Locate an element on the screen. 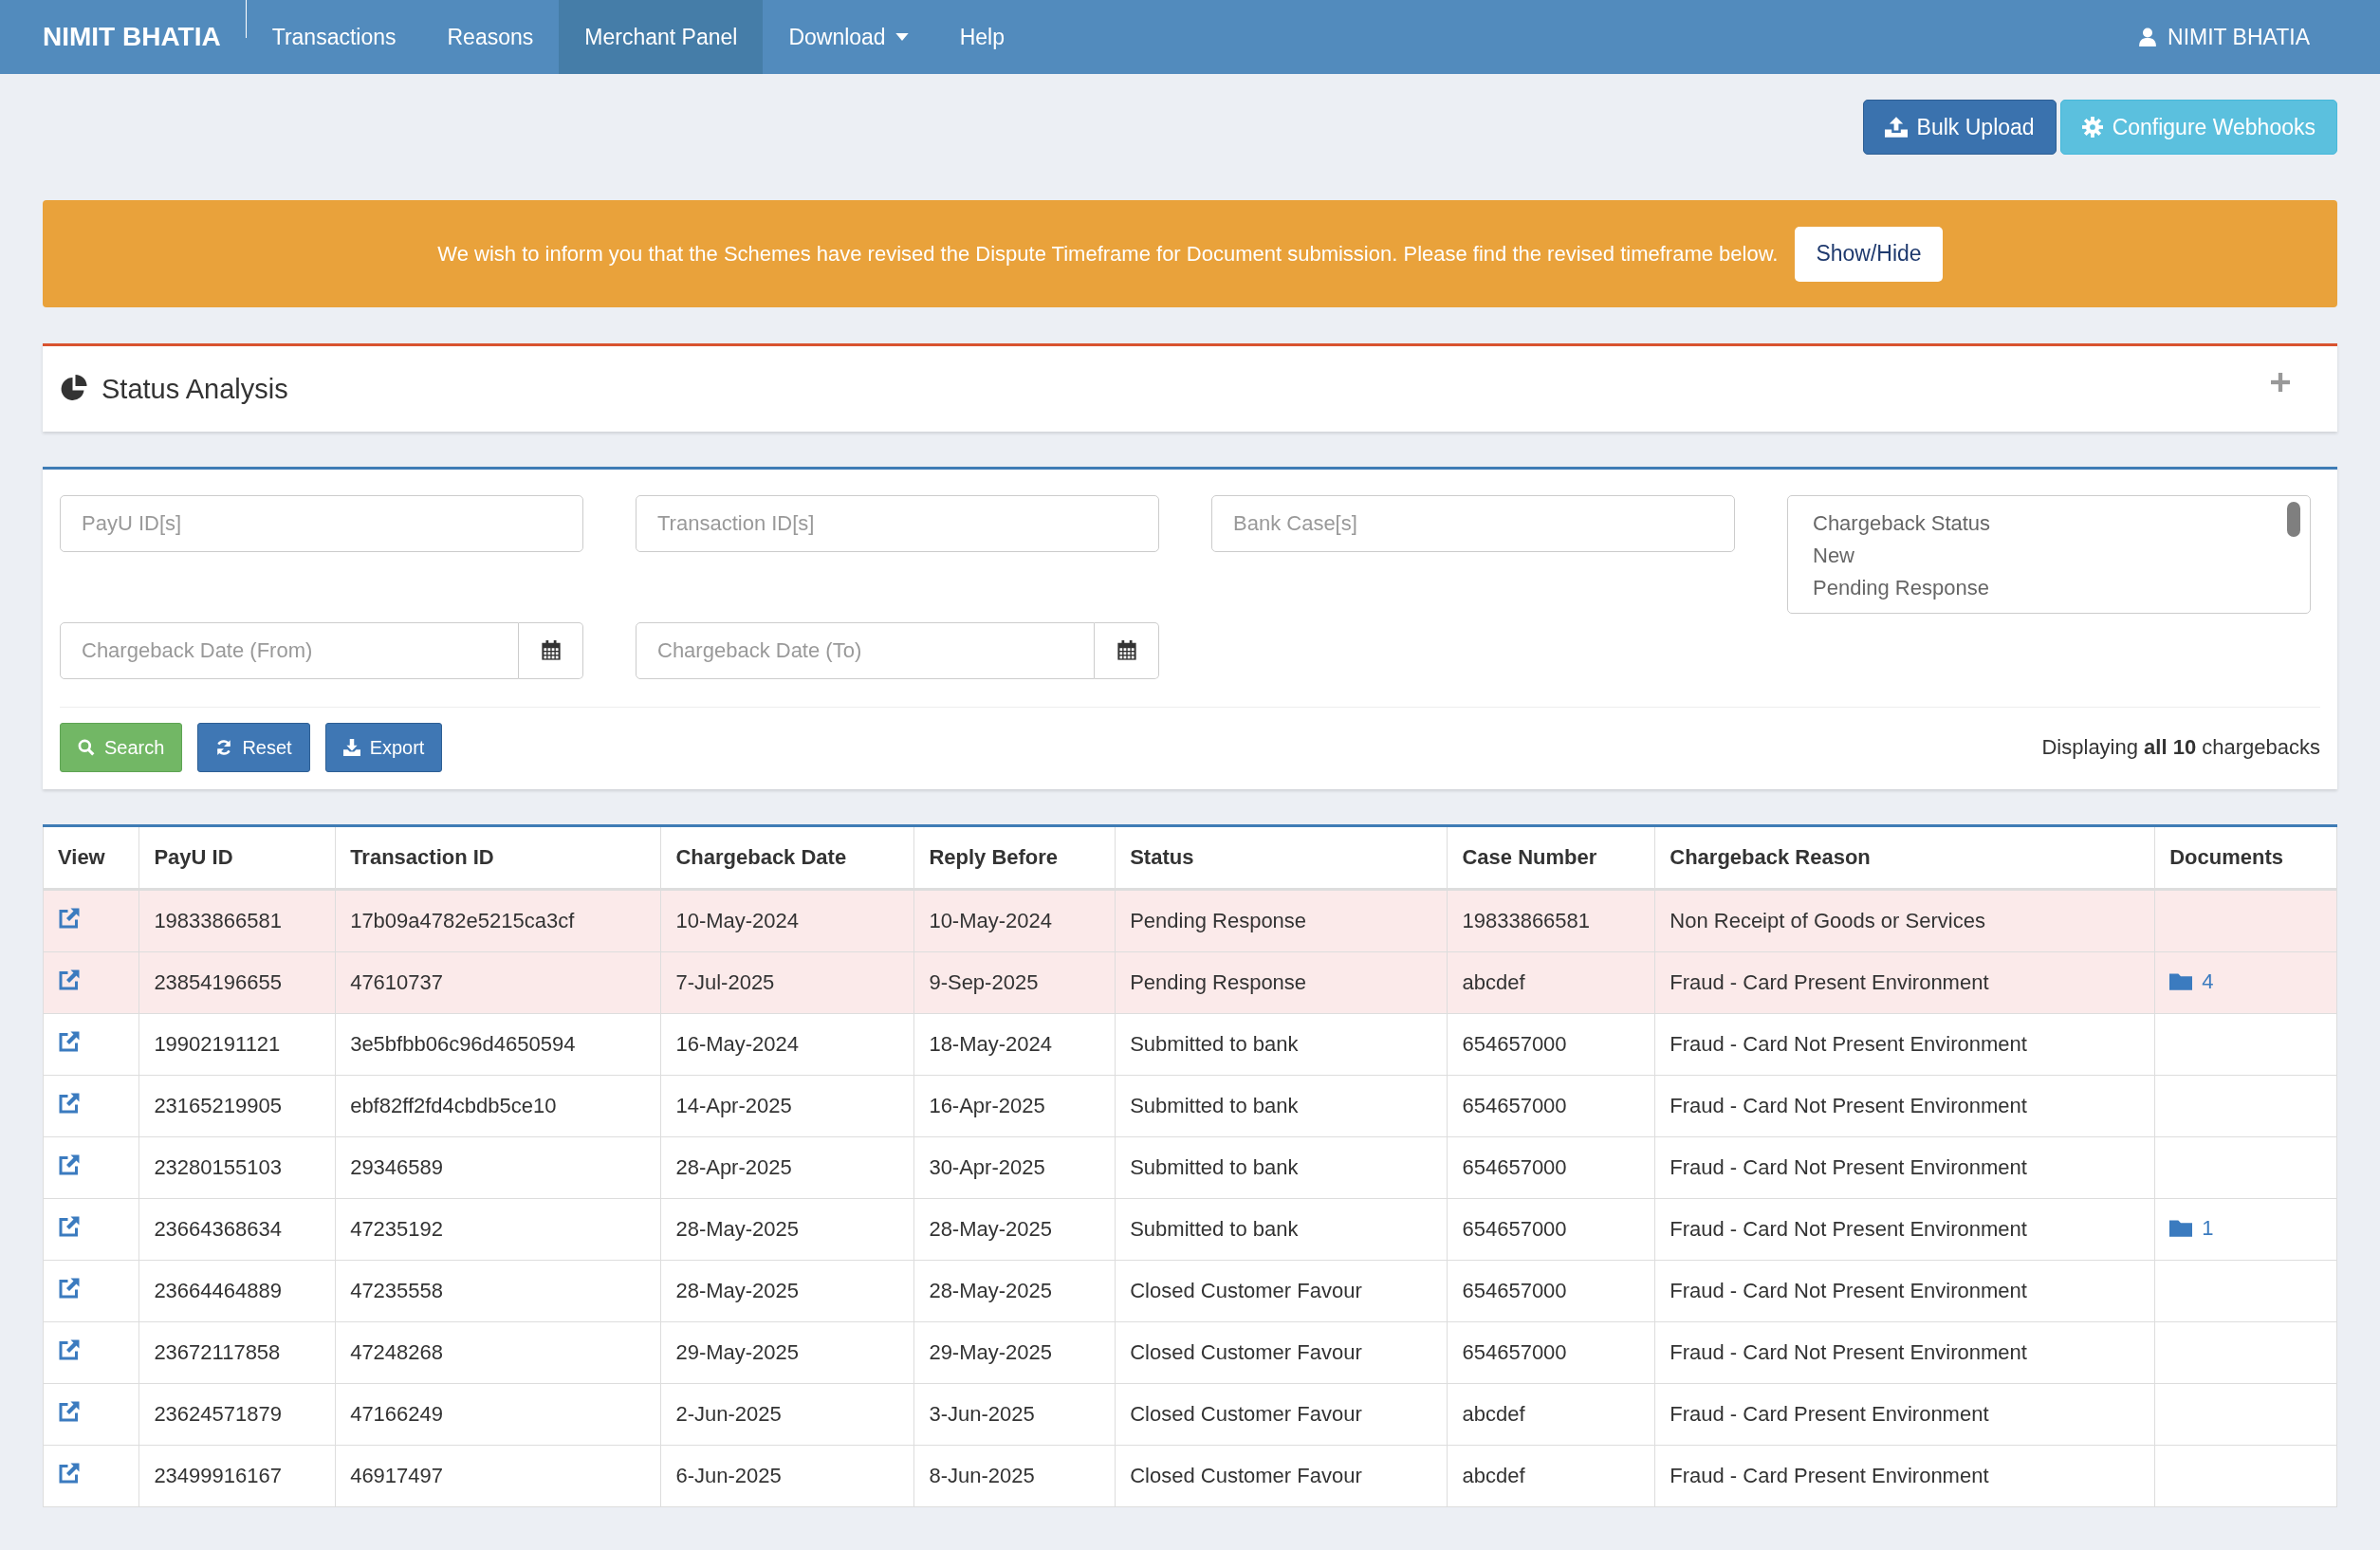 This screenshot has height=1550, width=2380. table-cell: 14-Apr-2025 is located at coordinates (787, 1106).